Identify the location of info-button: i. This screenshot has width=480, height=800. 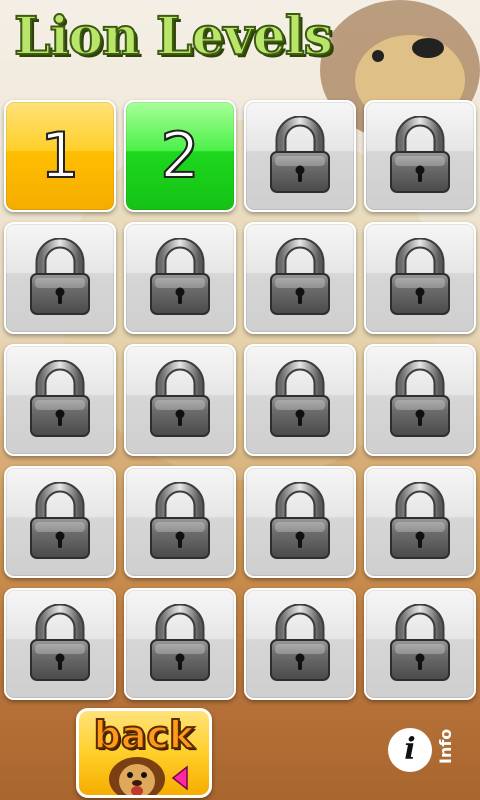
(410, 750).